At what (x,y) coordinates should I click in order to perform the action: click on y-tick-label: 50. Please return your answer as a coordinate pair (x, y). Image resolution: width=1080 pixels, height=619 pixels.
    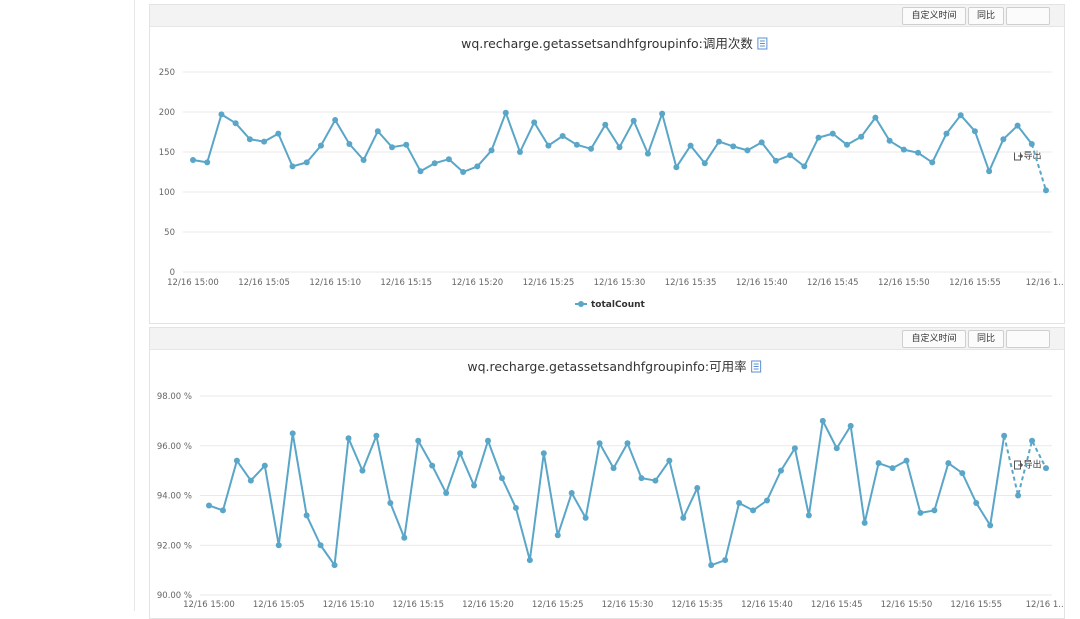
    Looking at the image, I should click on (169, 233).